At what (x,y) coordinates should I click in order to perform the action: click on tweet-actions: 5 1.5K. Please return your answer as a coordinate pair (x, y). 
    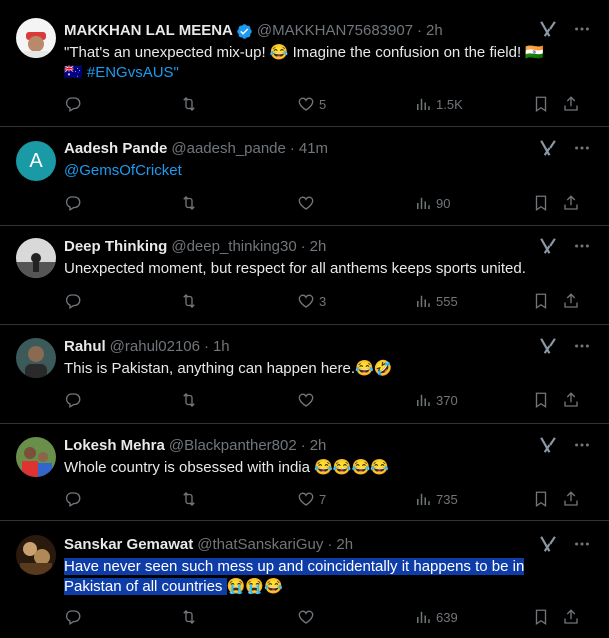
    Looking at the image, I should click on (328, 104).